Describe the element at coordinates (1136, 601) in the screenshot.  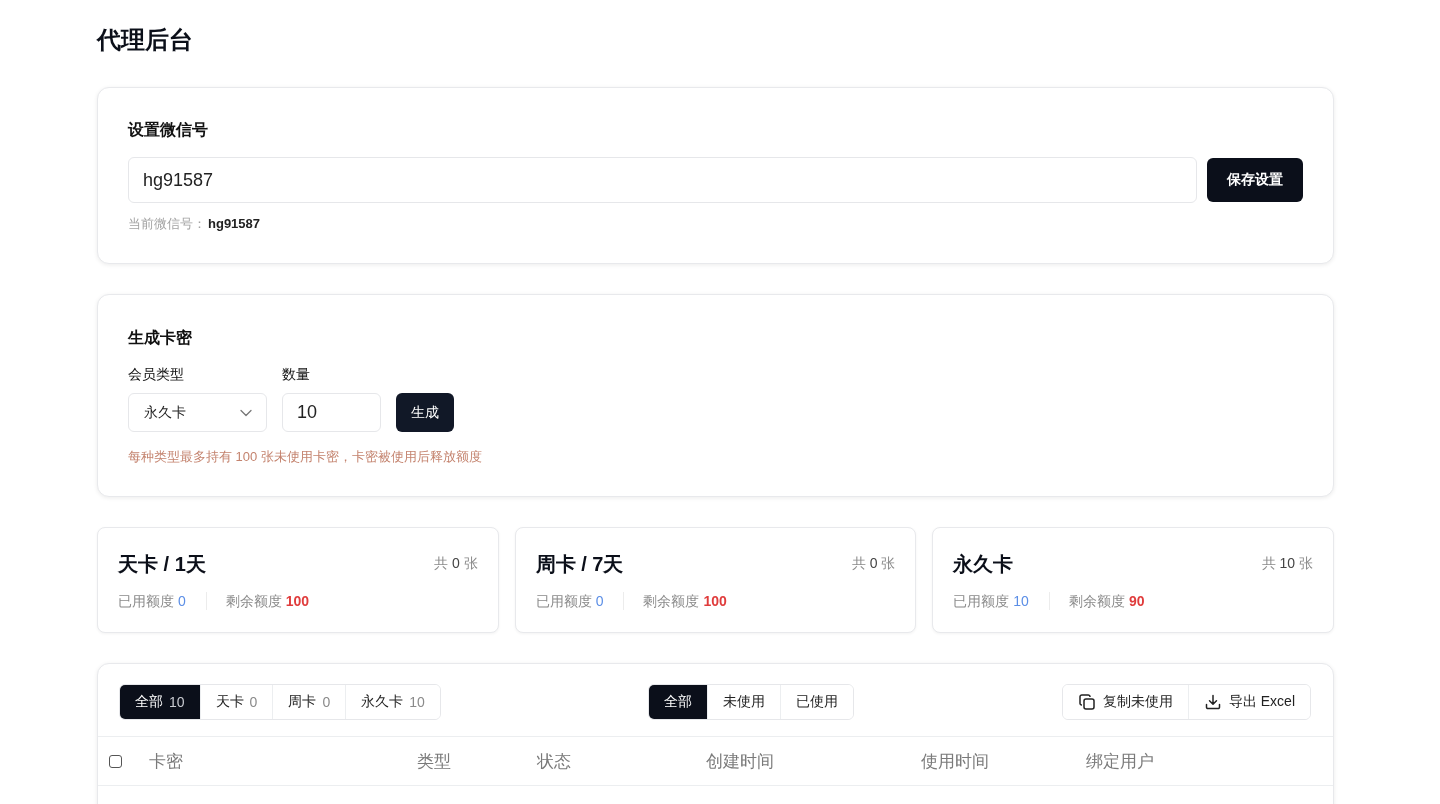
I see `remaining-quota-value: 90` at that location.